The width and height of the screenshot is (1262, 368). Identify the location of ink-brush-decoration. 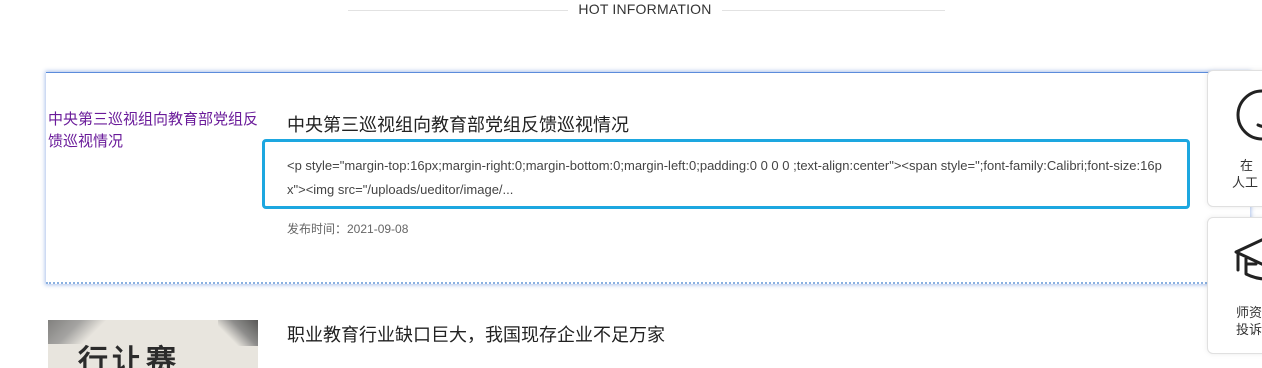
(238, 333).